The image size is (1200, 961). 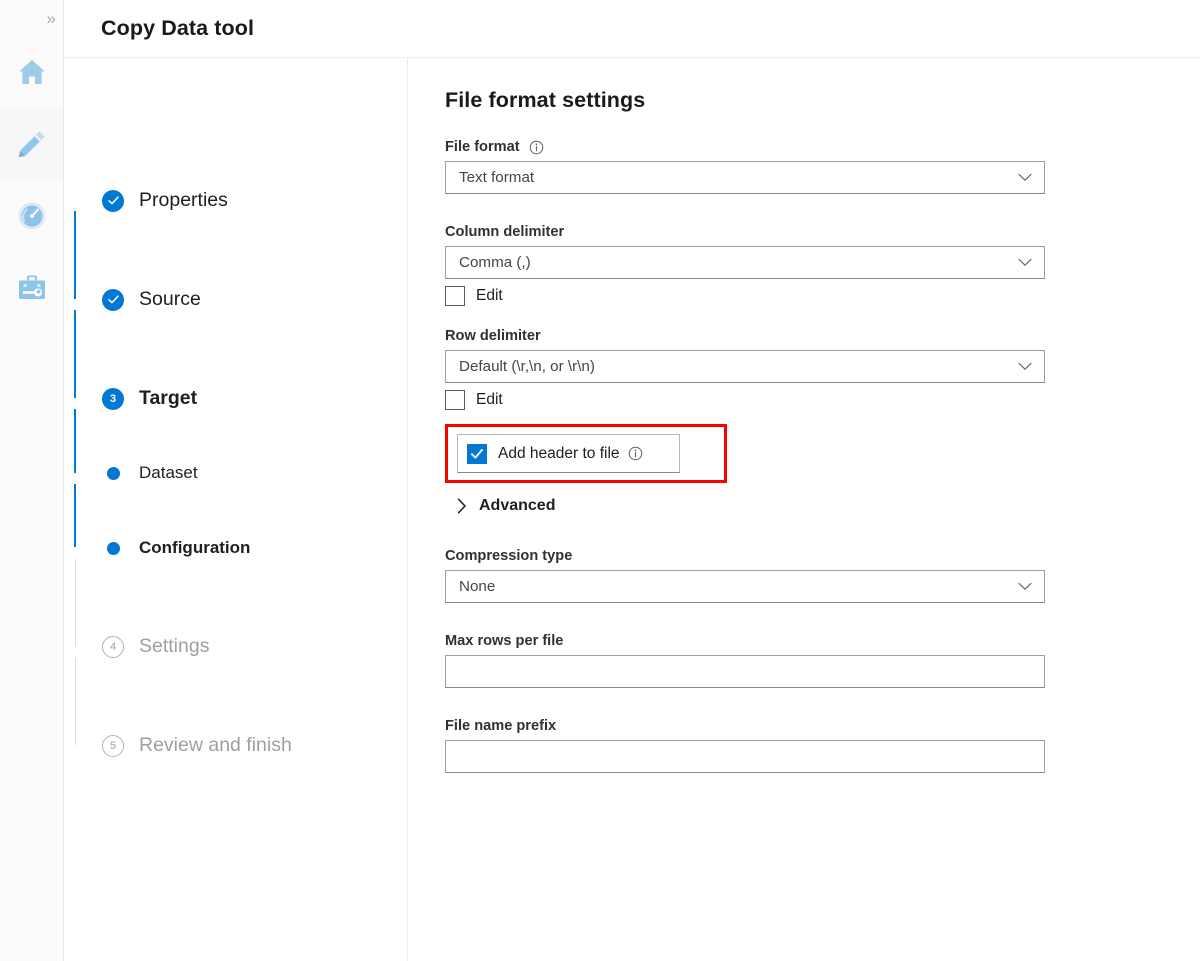 What do you see at coordinates (215, 745) in the screenshot?
I see `step-label: Review and finish` at bounding box center [215, 745].